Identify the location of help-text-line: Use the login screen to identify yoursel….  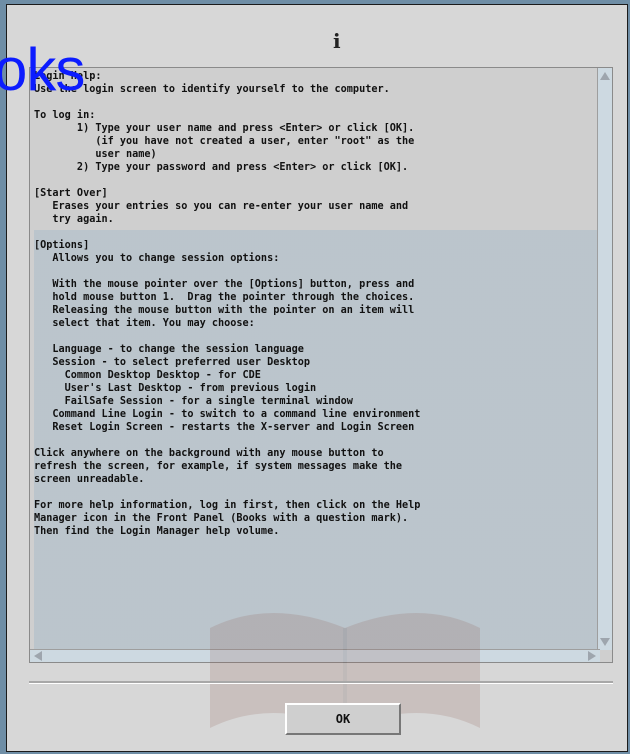
(212, 89).